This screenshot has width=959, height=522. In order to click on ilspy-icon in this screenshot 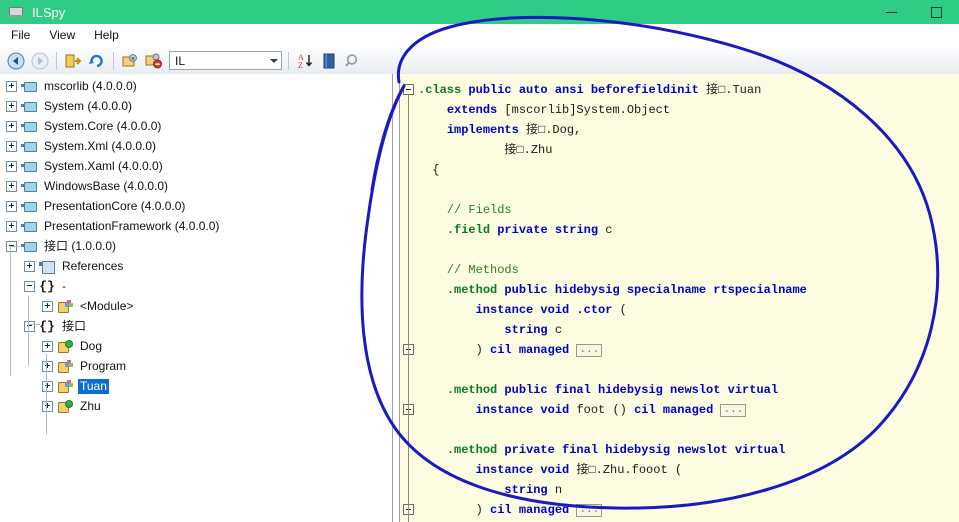, I will do `click(15, 12)`.